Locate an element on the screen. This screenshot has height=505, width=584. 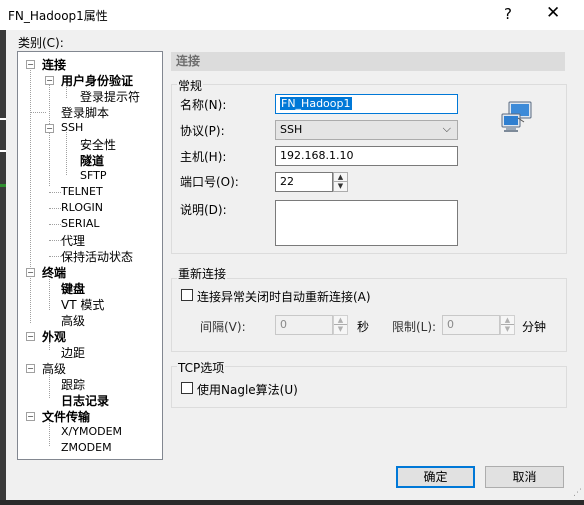
port-input-value: 22 is located at coordinates (287, 181).